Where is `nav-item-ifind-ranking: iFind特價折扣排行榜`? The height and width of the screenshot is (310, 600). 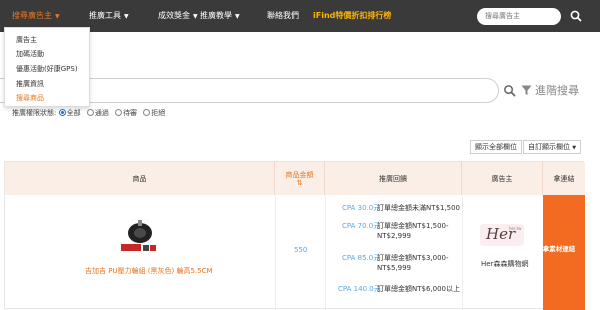 nav-item-ifind-ranking: iFind特價折扣排行榜 is located at coordinates (352, 16).